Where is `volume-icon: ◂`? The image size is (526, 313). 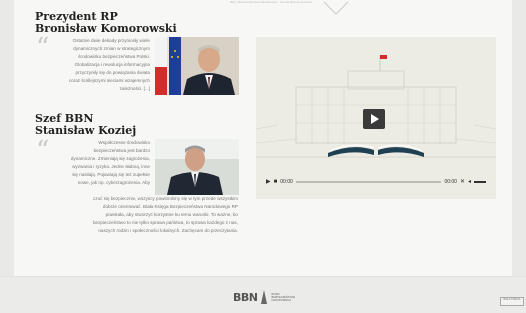
volume-icon: ◂ is located at coordinates (469, 182).